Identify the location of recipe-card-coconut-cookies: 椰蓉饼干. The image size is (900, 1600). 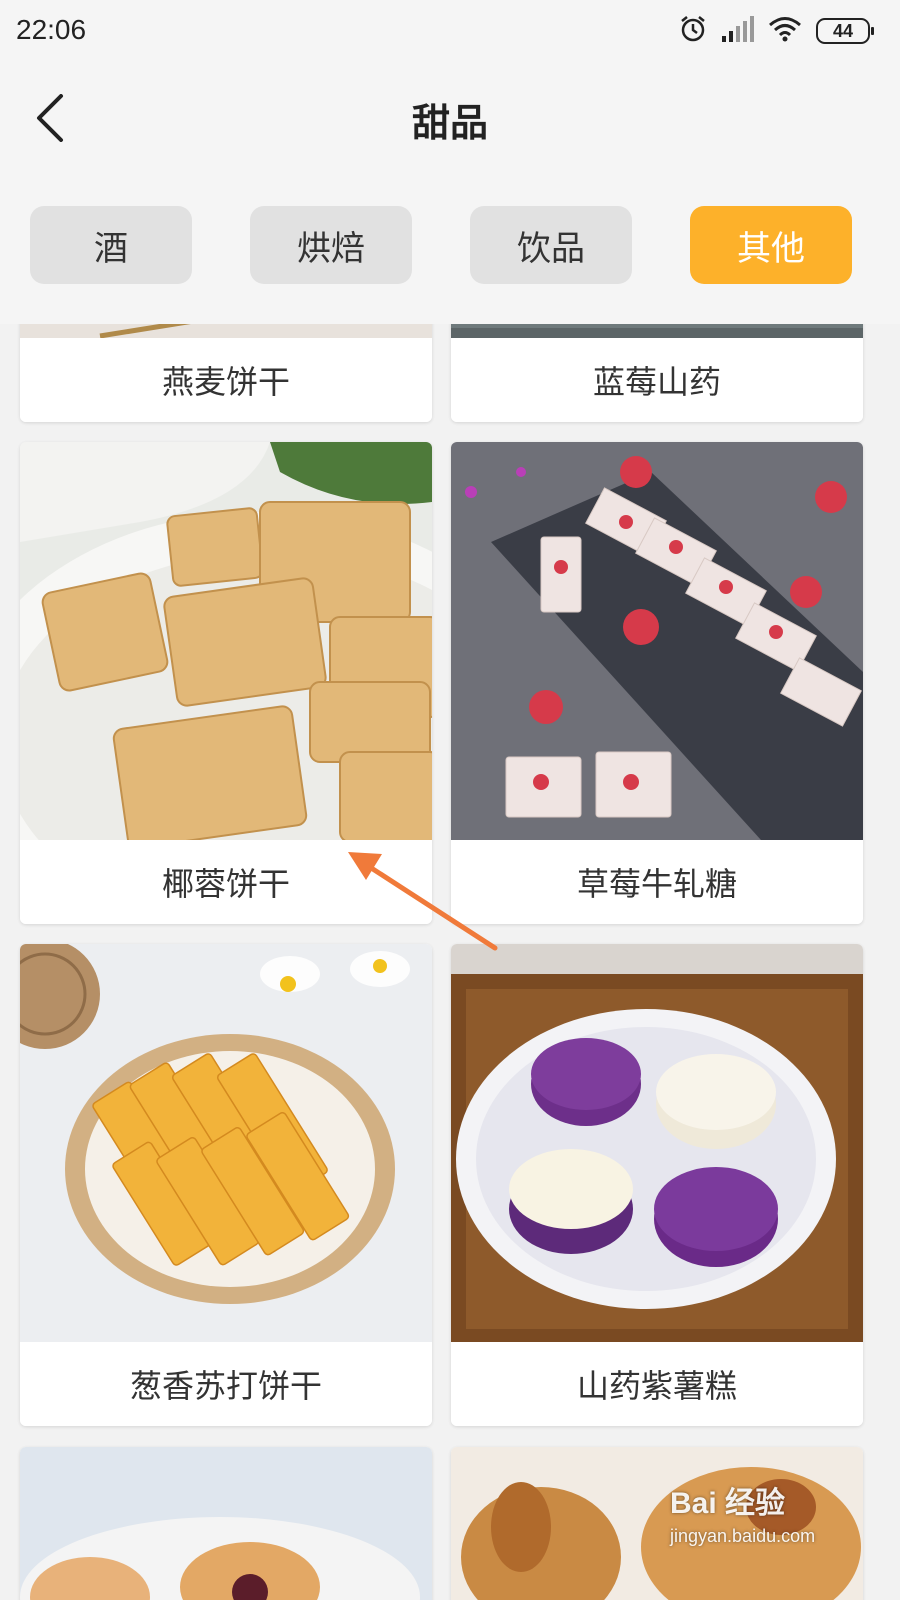
(226, 683).